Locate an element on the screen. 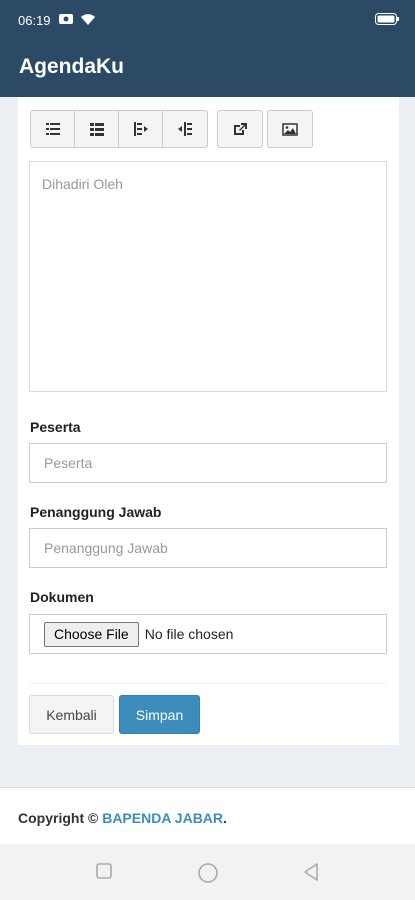  app-bar: AgendaKu is located at coordinates (207, 68).